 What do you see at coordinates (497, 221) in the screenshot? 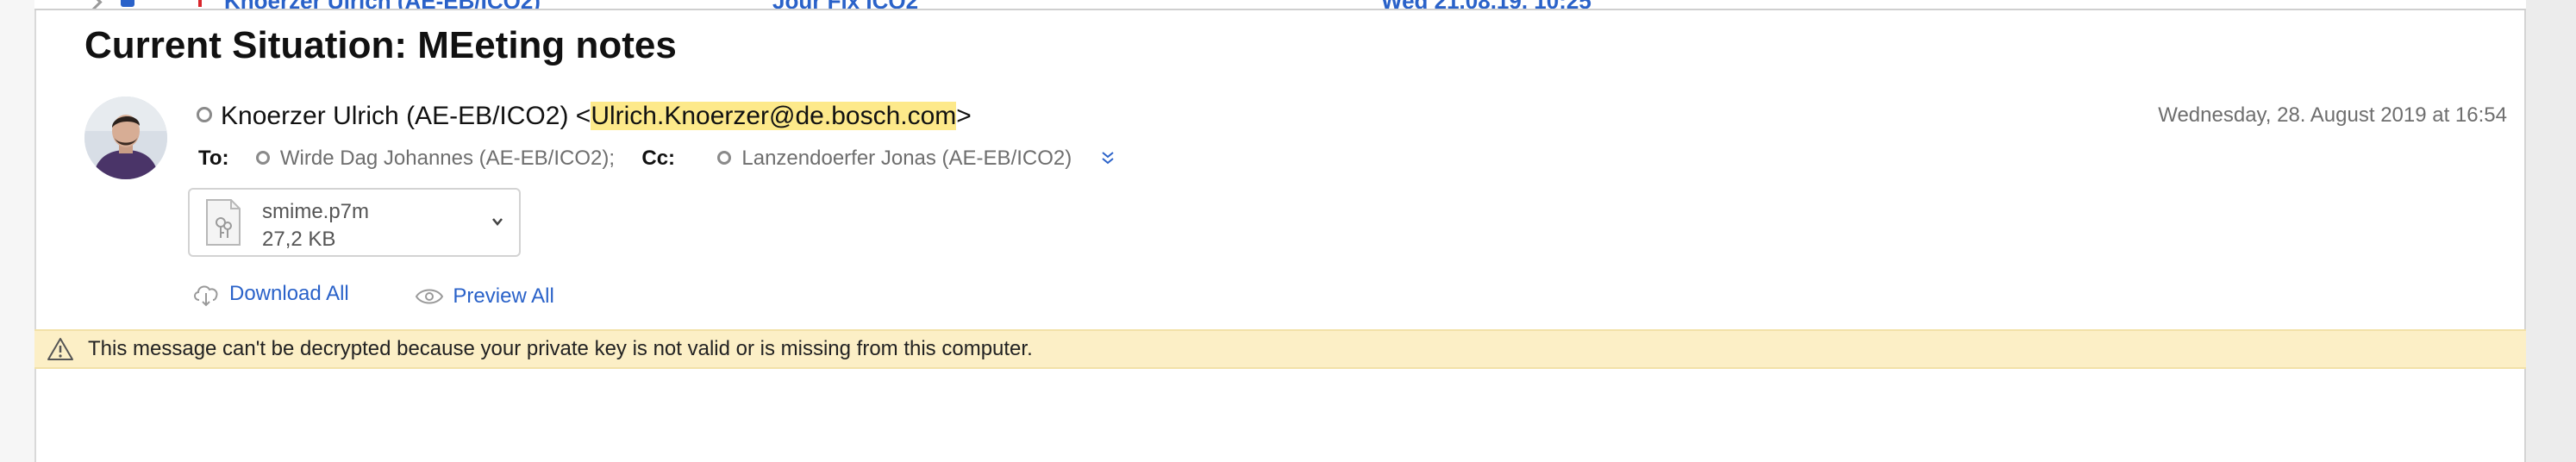
I see `chevron-down-icon` at bounding box center [497, 221].